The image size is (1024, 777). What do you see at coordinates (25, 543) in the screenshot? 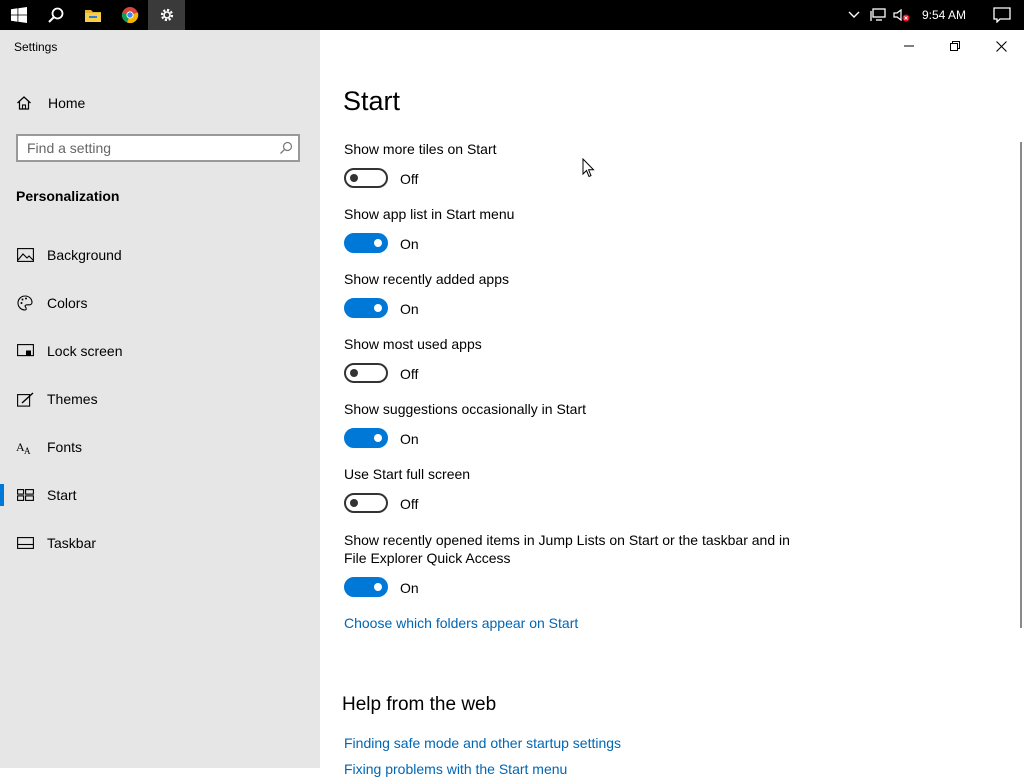
I see `taskbar-icon` at bounding box center [25, 543].